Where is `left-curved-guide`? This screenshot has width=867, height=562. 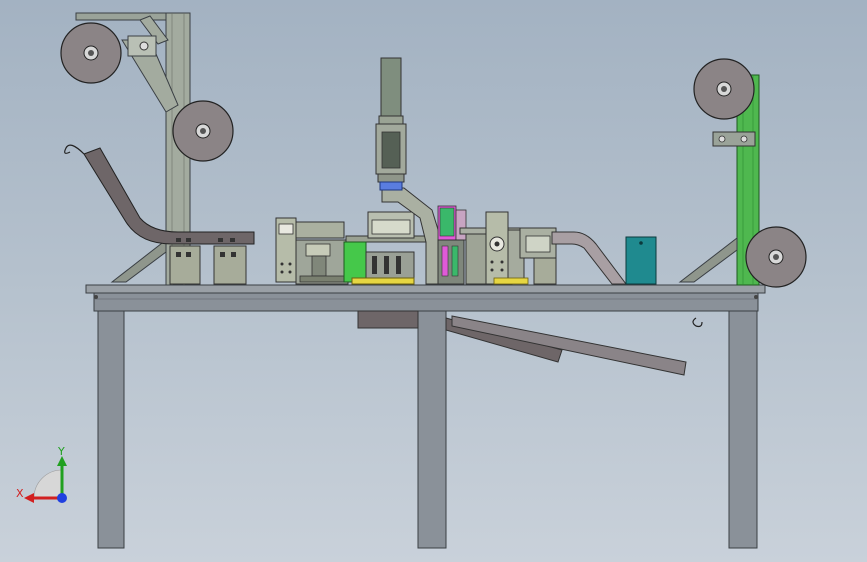
left-curved-guide is located at coordinates (159, 214).